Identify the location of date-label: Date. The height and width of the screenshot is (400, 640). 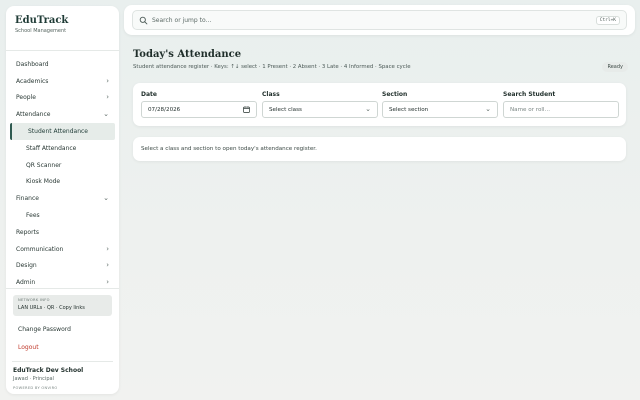
(149, 94).